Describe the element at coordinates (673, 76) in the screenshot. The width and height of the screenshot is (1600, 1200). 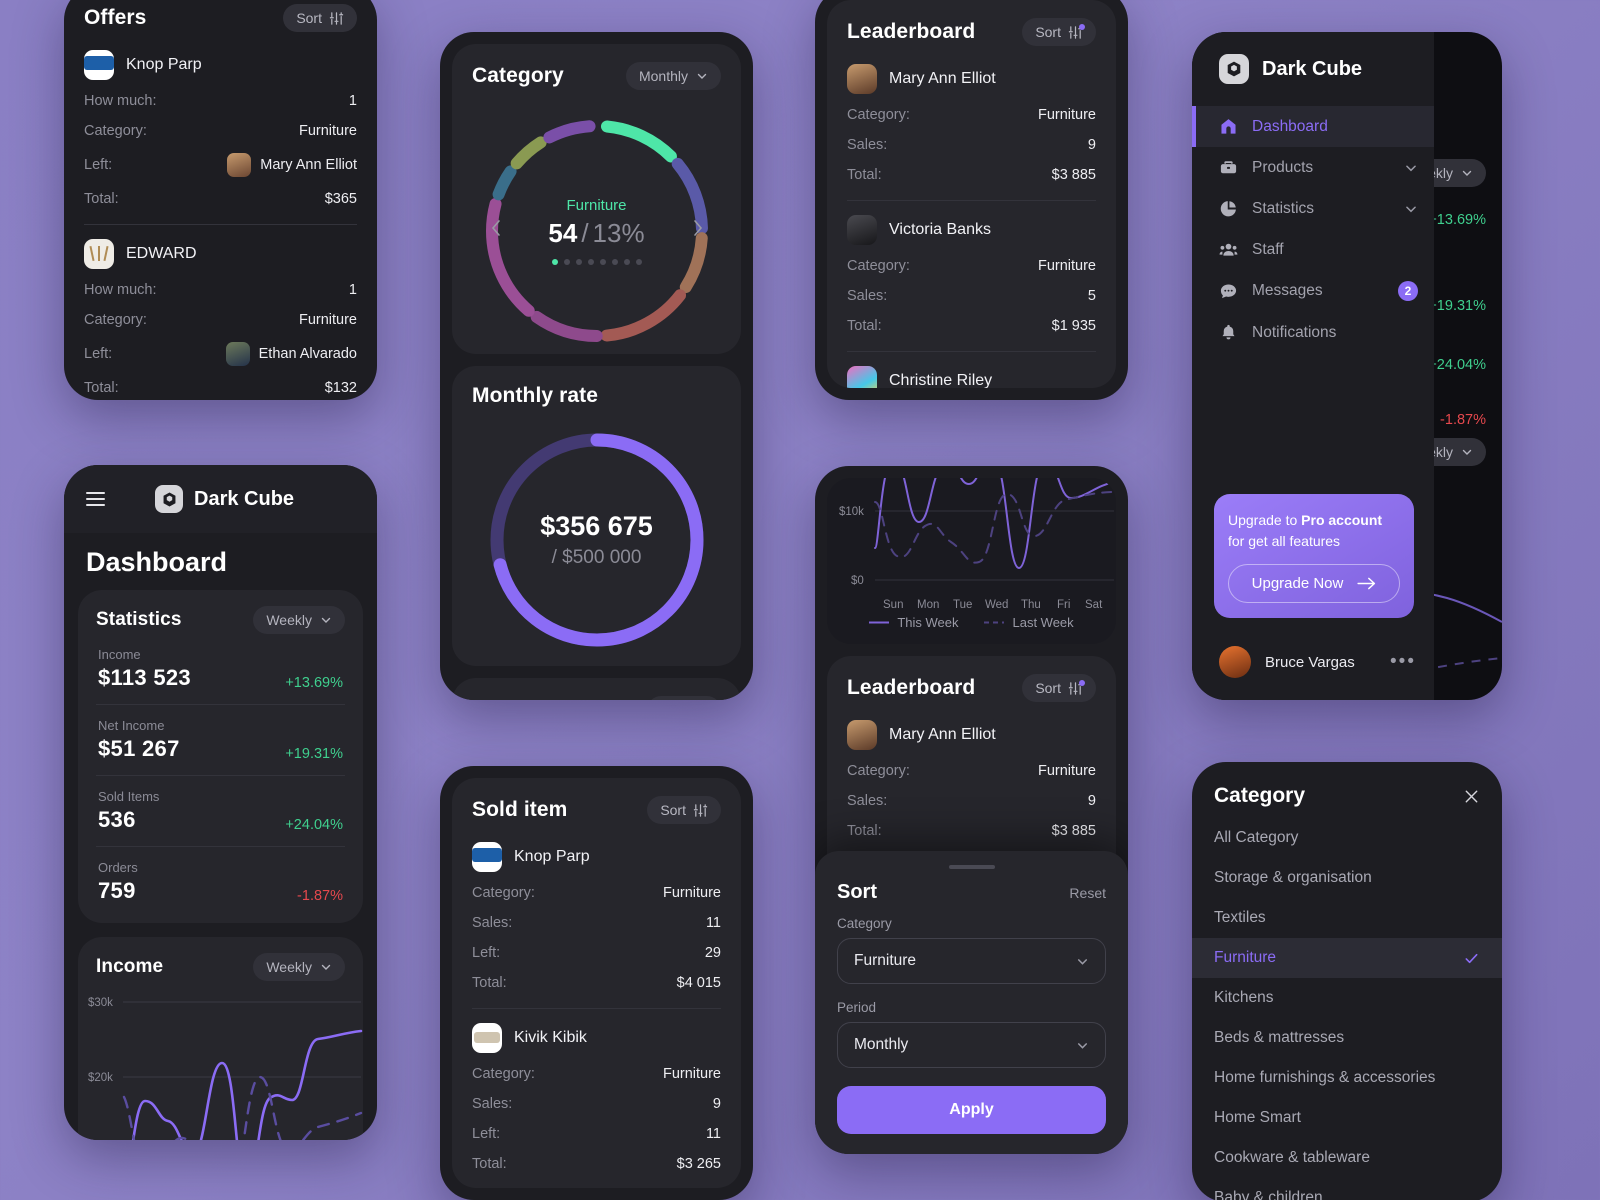
I see `category-period-dropdown: Monthly` at that location.